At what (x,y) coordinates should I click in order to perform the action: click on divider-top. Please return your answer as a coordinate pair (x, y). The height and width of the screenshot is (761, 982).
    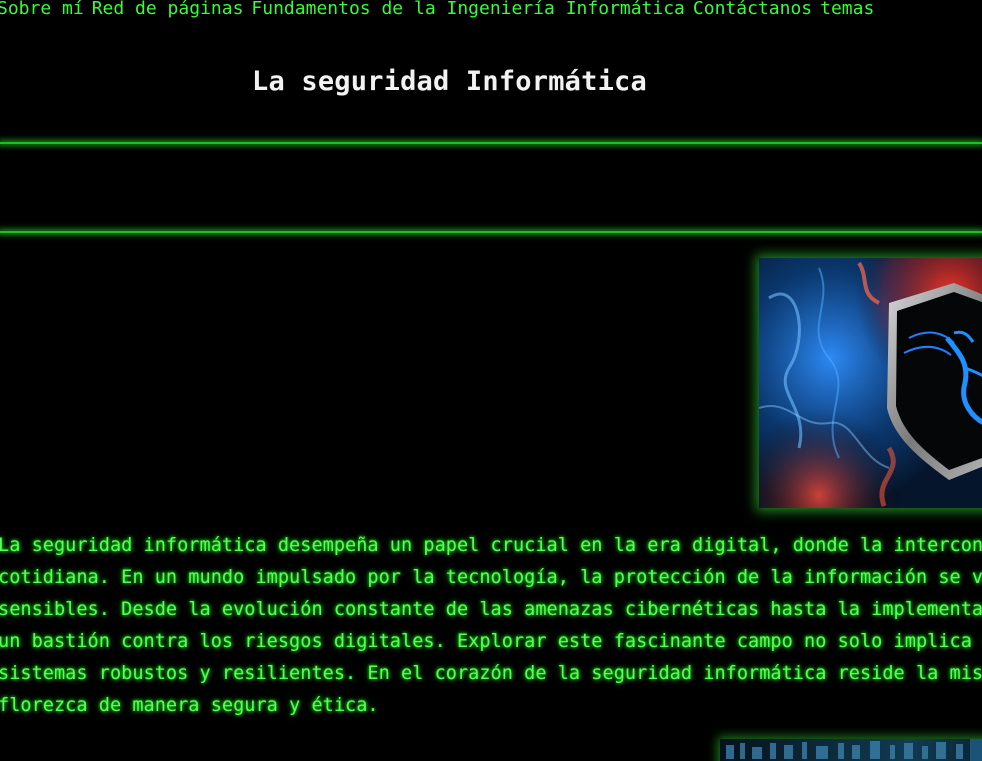
    Looking at the image, I should click on (491, 143).